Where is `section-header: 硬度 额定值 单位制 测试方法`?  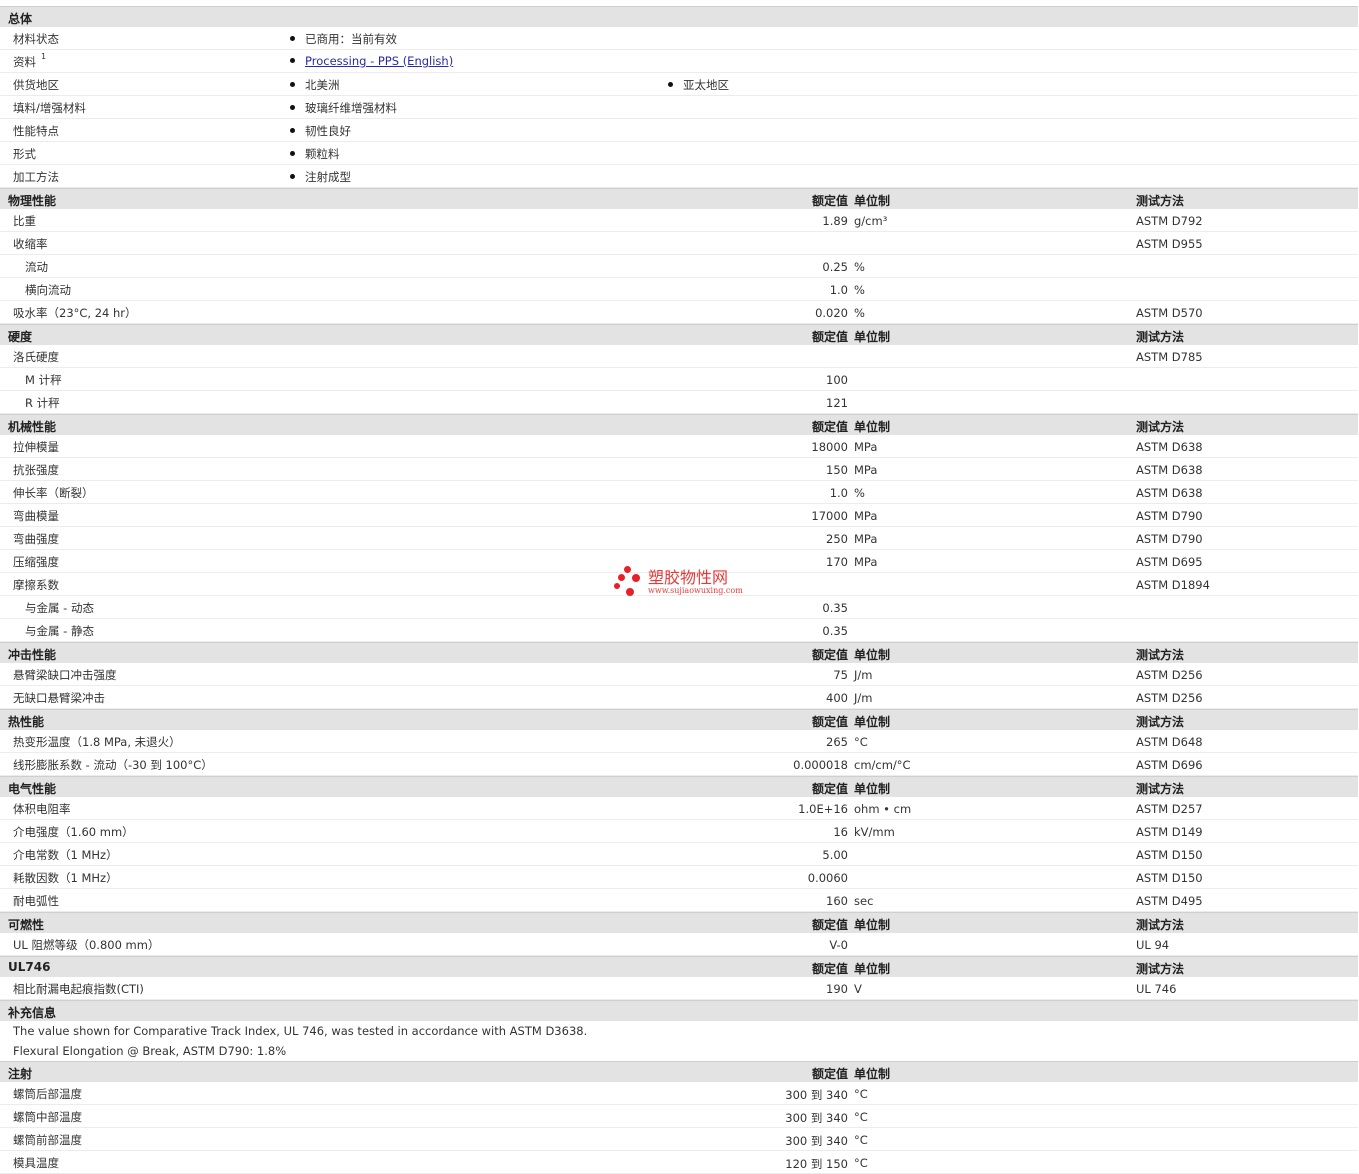
section-header: 硬度 额定值 单位制 测试方法 is located at coordinates (679, 334).